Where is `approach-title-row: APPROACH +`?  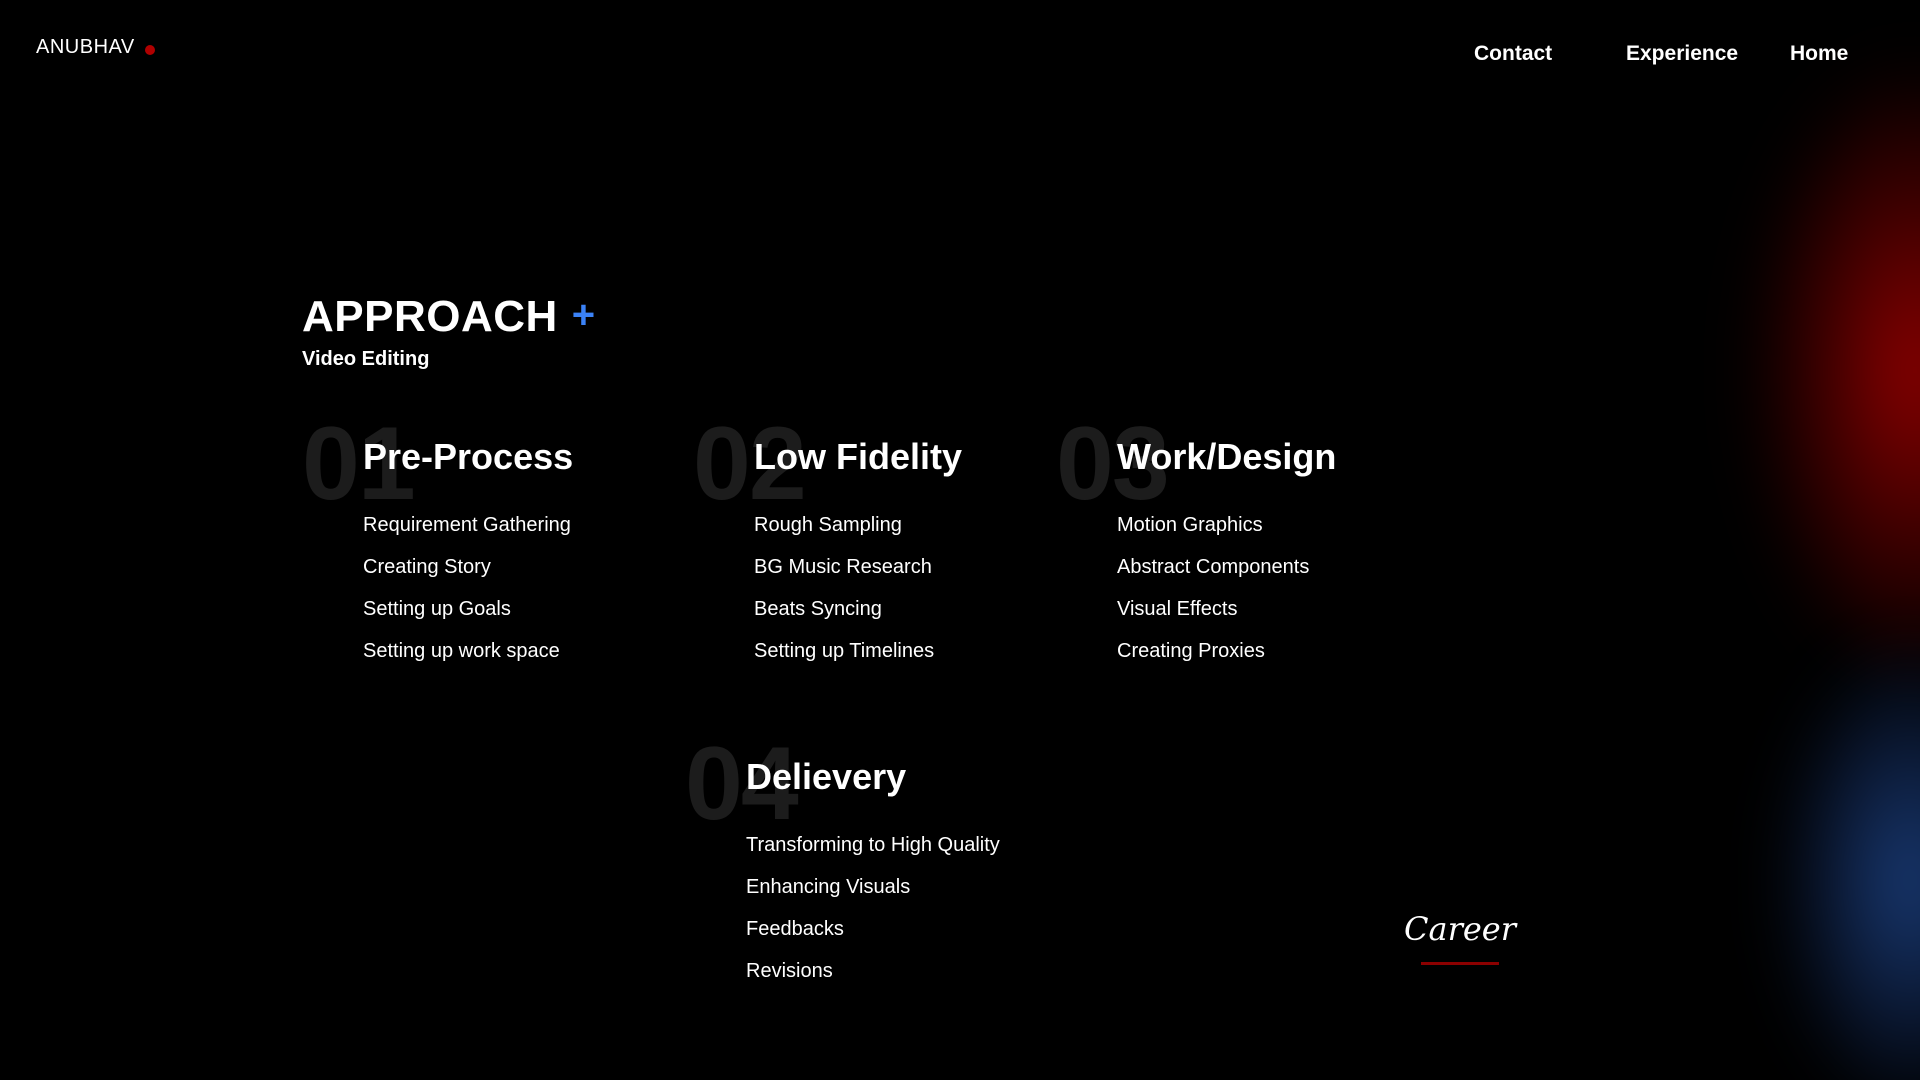 approach-title-row: APPROACH + is located at coordinates (449, 317).